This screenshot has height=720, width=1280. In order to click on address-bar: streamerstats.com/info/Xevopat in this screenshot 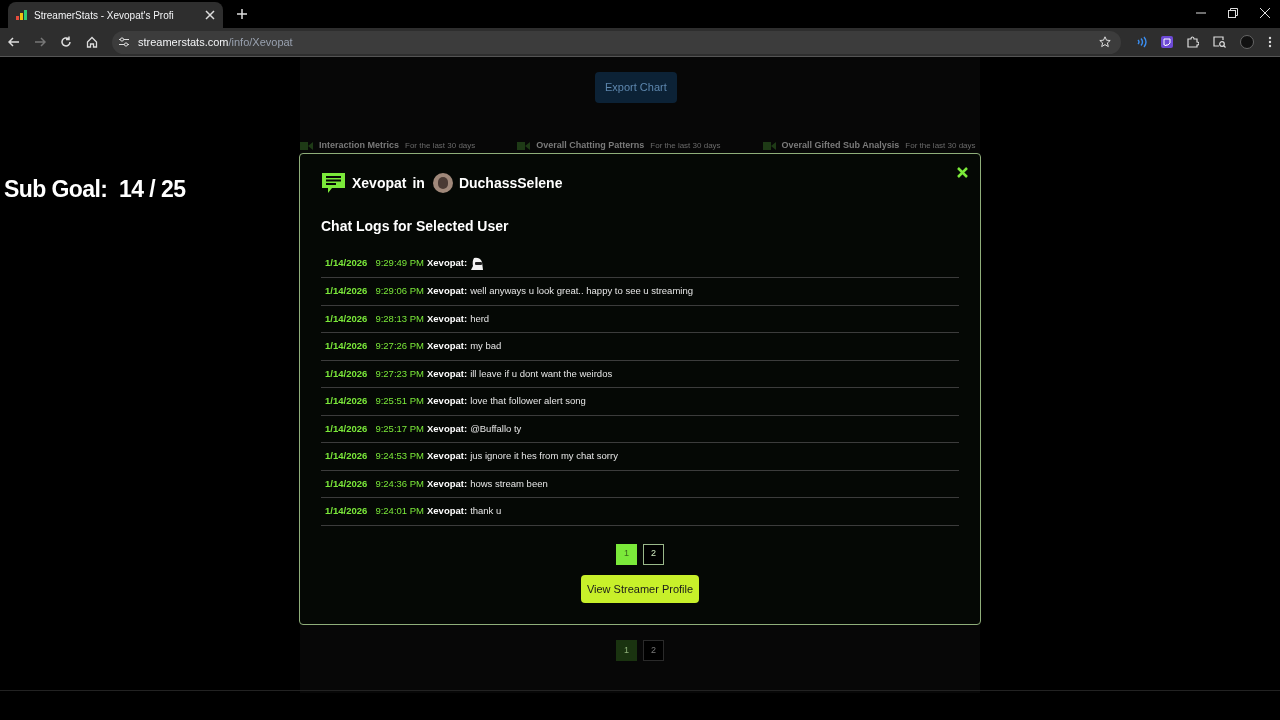, I will do `click(616, 42)`.